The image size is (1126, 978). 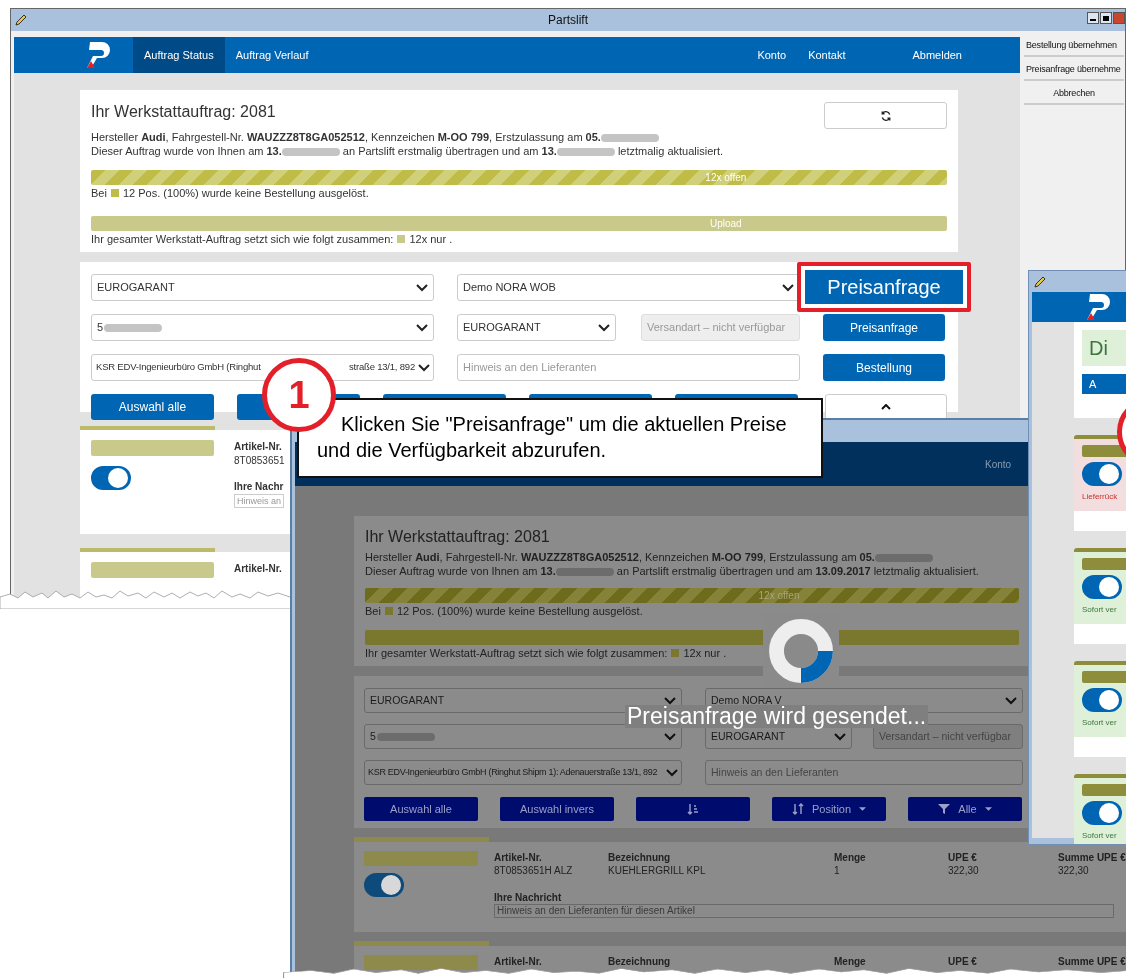 I want to click on status-banner: Di, so click(x=1104, y=348).